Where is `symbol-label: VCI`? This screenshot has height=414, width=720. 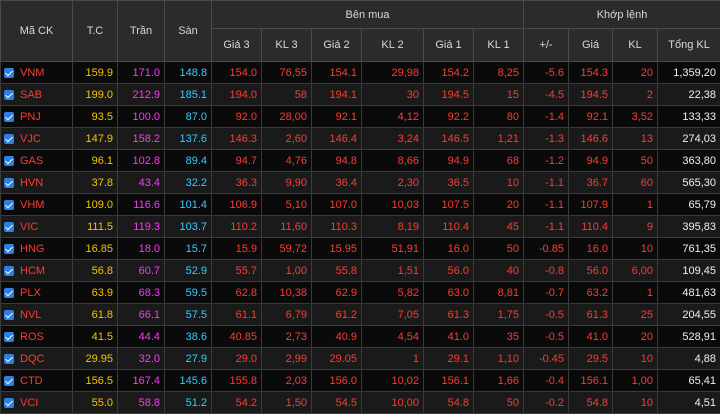 symbol-label: VCI is located at coordinates (29, 403).